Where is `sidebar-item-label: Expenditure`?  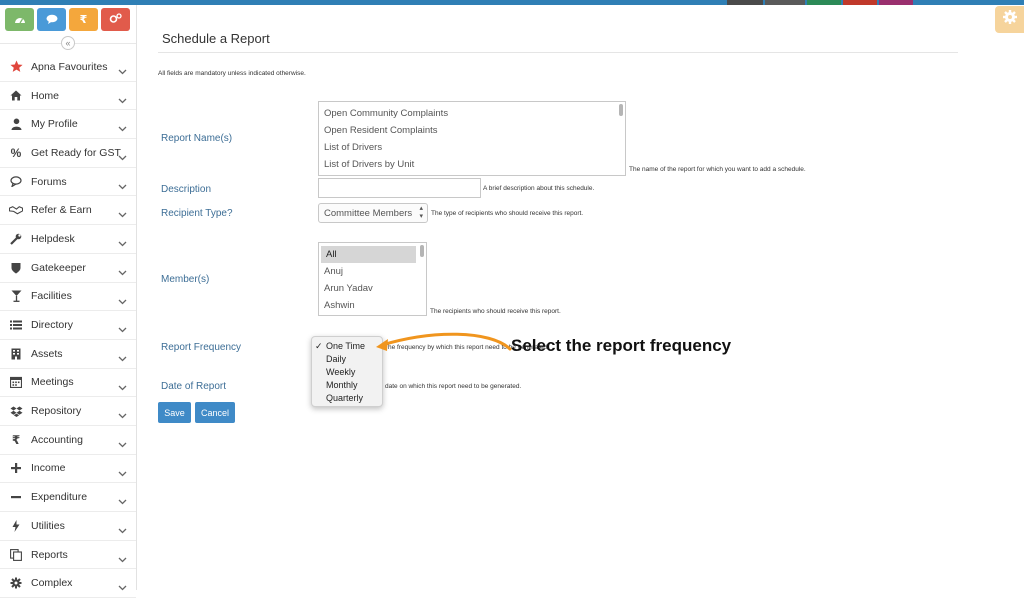
sidebar-item-label: Expenditure is located at coordinates (59, 497).